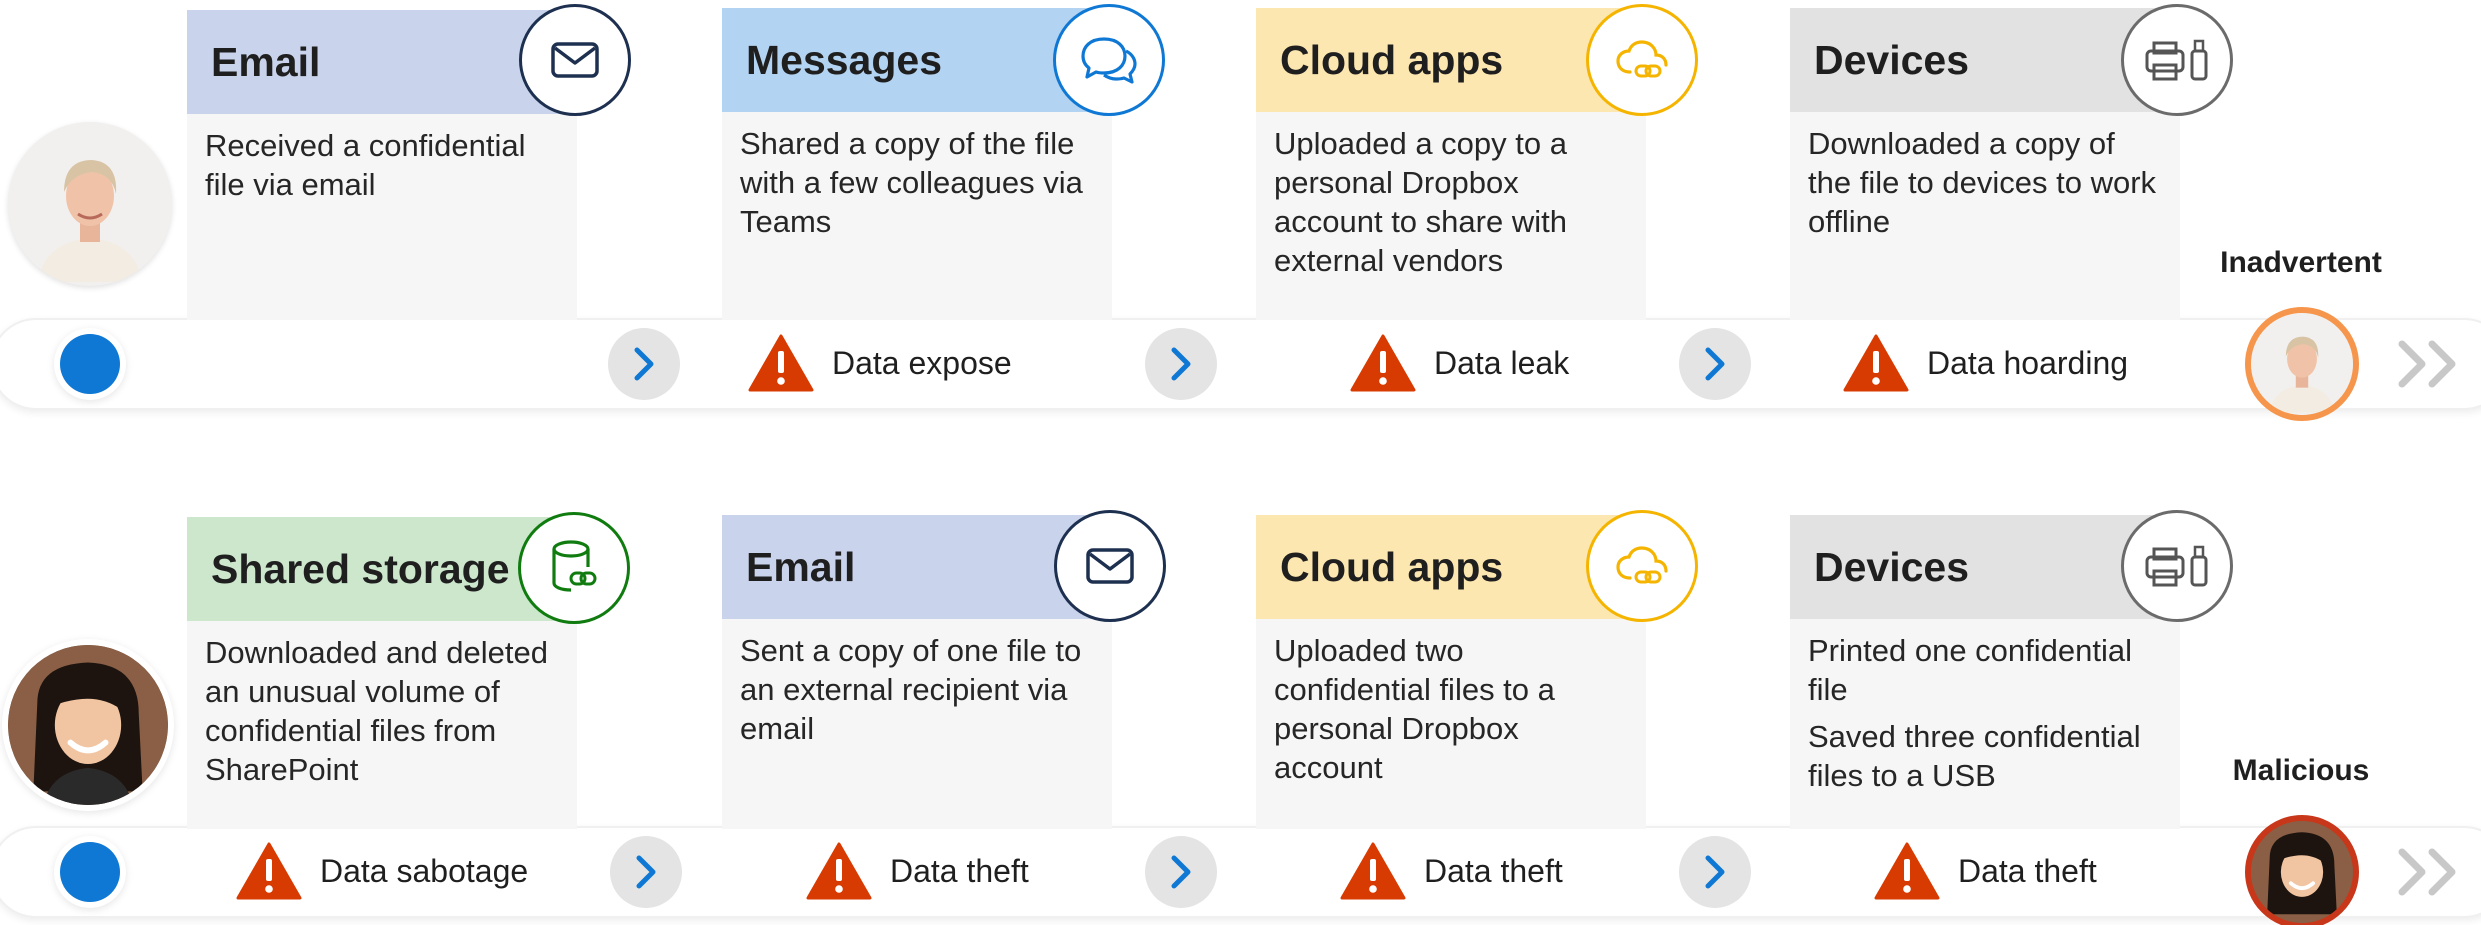 The image size is (2481, 925). I want to click on persona-avatar-inadvertent, so click(90, 204).